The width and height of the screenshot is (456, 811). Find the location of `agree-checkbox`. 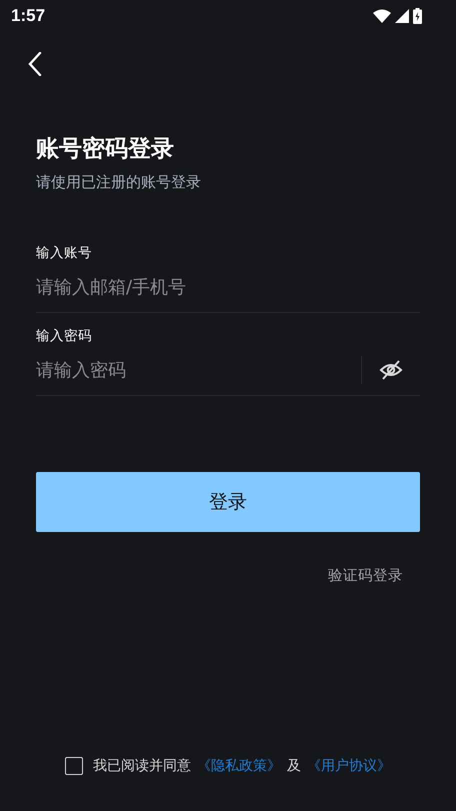

agree-checkbox is located at coordinates (74, 766).